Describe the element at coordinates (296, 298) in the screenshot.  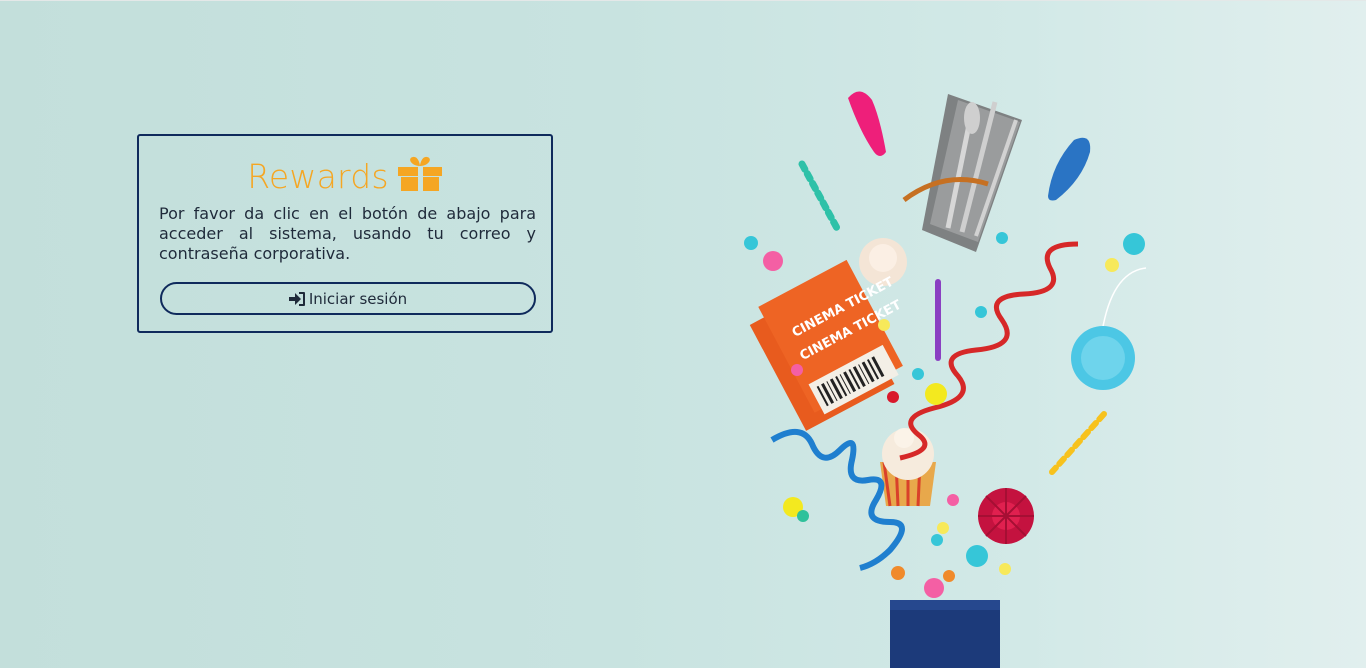
I see `sign-in-icon` at that location.